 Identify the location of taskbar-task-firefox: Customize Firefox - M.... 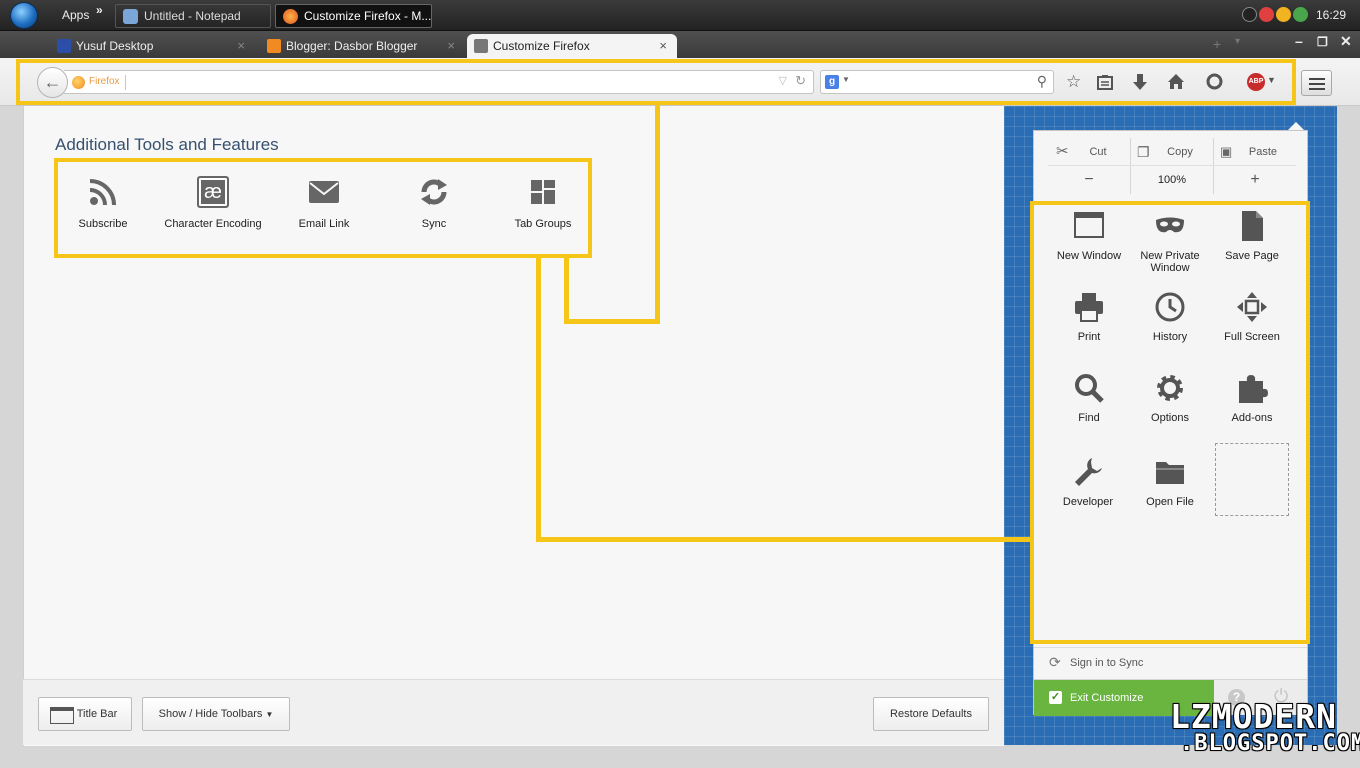
(353, 16).